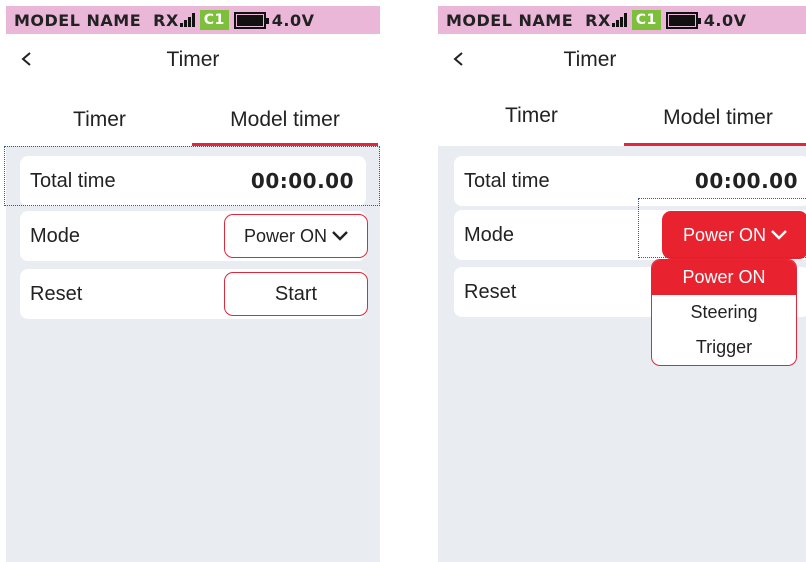 This screenshot has height=562, width=806. Describe the element at coordinates (724, 347) in the screenshot. I see `dropdown-option-trigger: Trigger` at that location.